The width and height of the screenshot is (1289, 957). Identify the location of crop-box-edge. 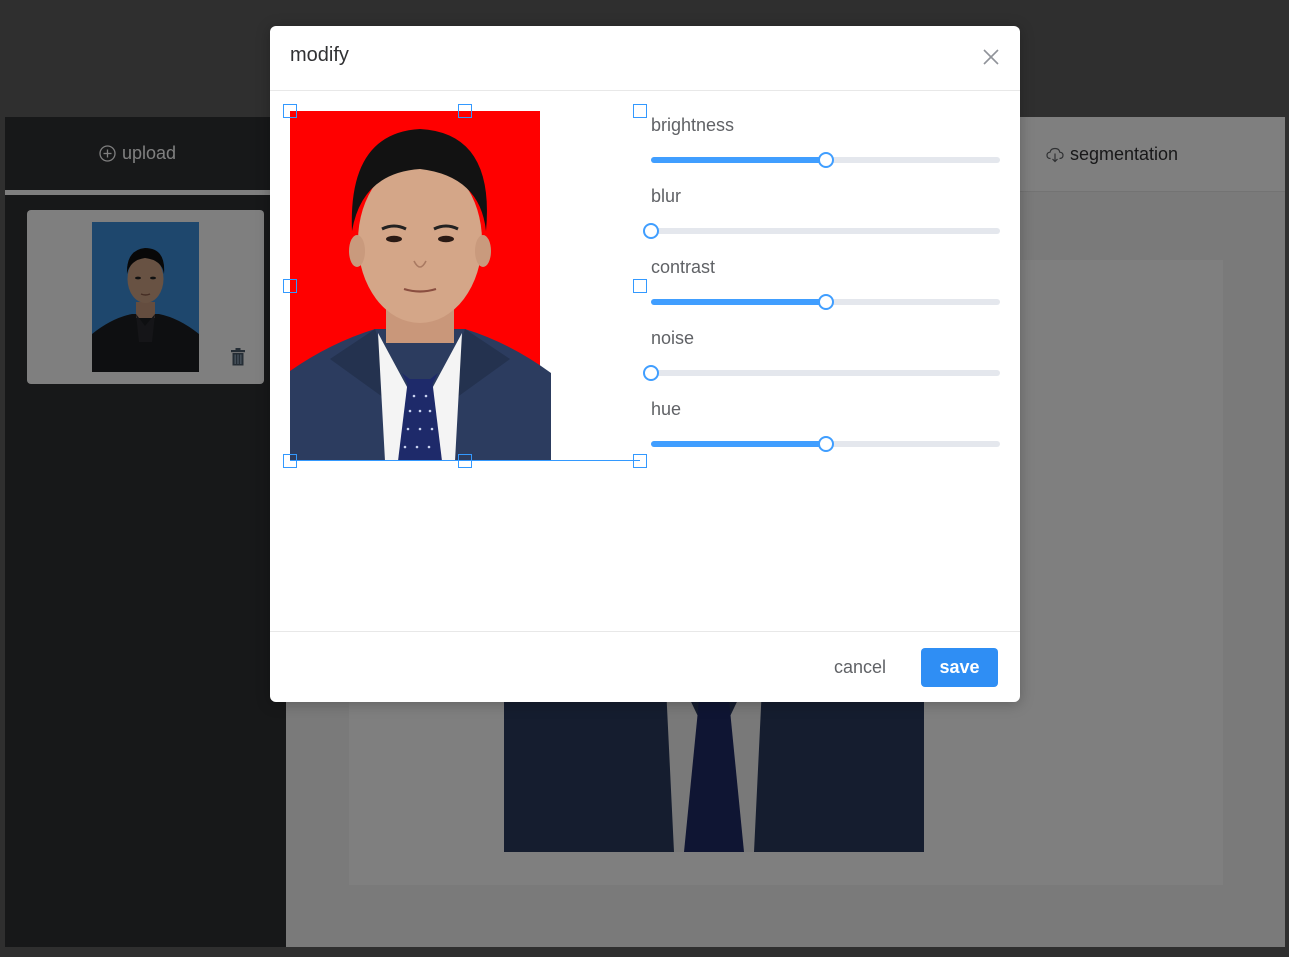
(465, 460).